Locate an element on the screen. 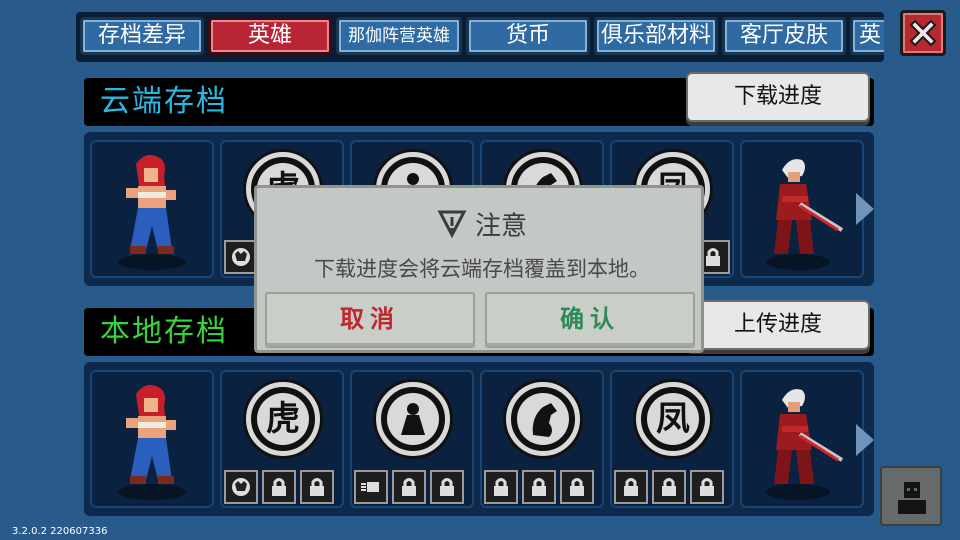 The image size is (960, 540). tab-lounge-skins: 客厅皮肤 is located at coordinates (784, 36).